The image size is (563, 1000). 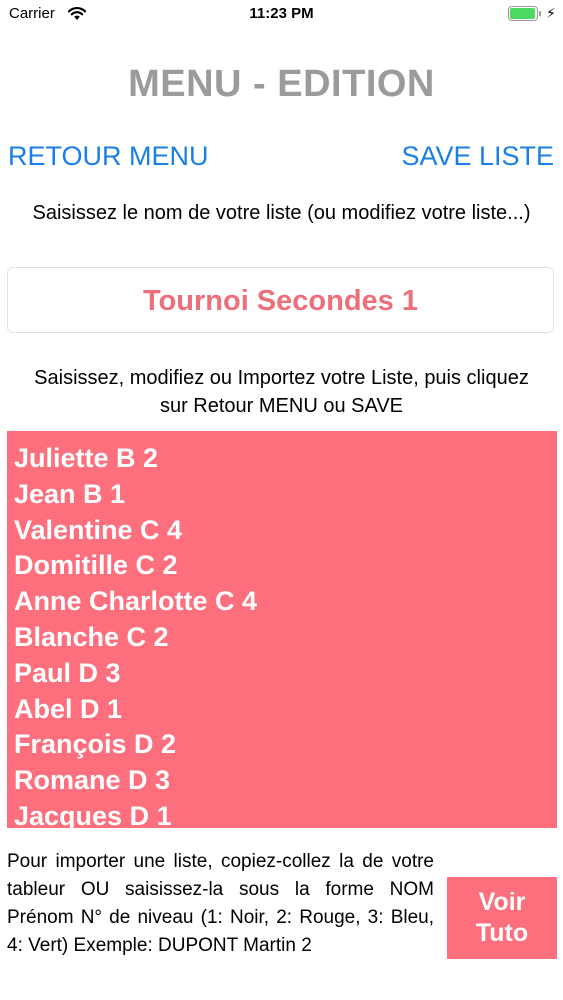 What do you see at coordinates (68, 708) in the screenshot?
I see `list-item: Abel D 1` at bounding box center [68, 708].